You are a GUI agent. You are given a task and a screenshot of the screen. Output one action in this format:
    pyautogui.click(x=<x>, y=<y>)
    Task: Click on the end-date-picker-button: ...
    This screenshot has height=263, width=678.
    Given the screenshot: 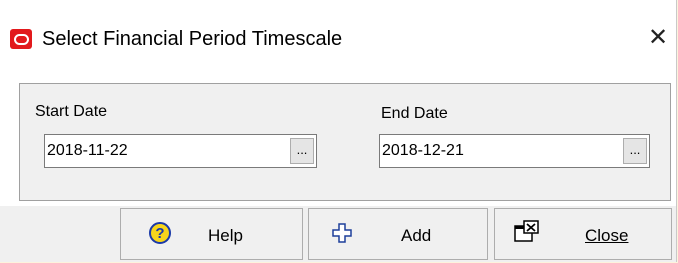 What is the action you would take?
    pyautogui.click(x=635, y=151)
    